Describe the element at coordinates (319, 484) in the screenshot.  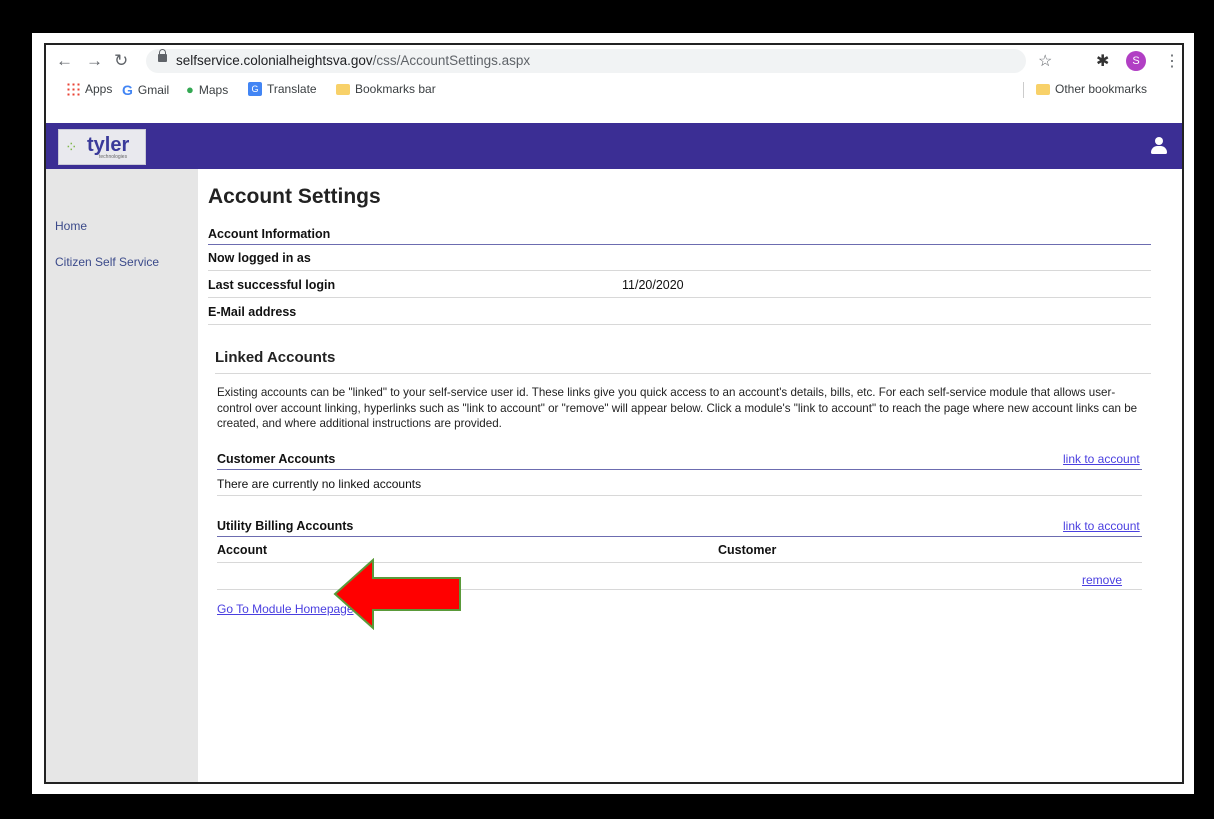
I see `no-linked-accounts-text: There are currently no linked accounts` at that location.